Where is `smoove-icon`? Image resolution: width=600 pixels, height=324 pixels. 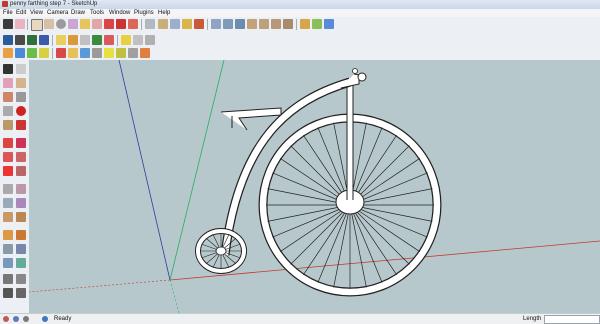
smoove-icon is located at coordinates (73, 53).